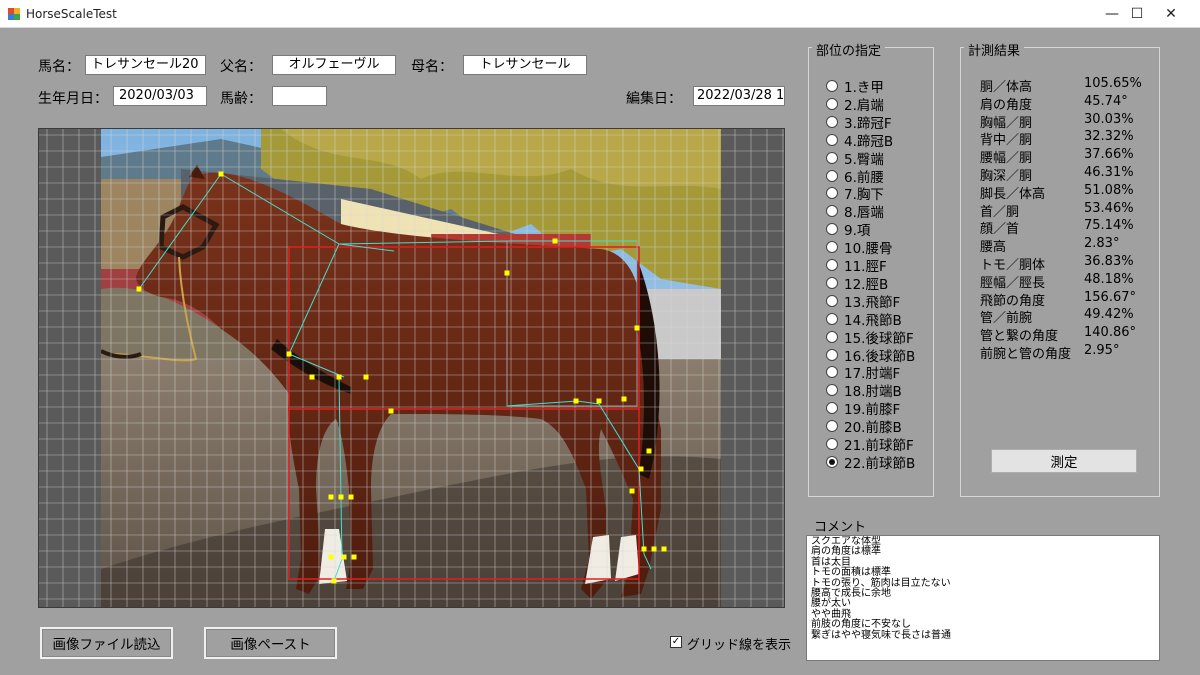  What do you see at coordinates (855, 104) in the screenshot?
I see `part-option: 2.肩端` at bounding box center [855, 104].